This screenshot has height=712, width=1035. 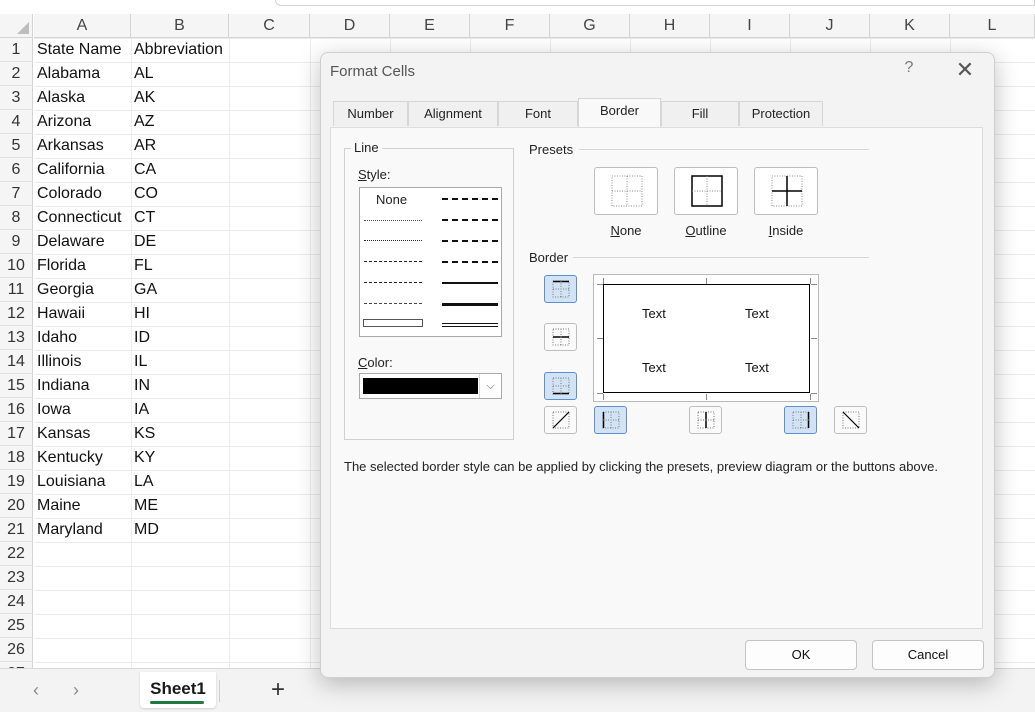 What do you see at coordinates (16, 26) in the screenshot?
I see `select-all-corner` at bounding box center [16, 26].